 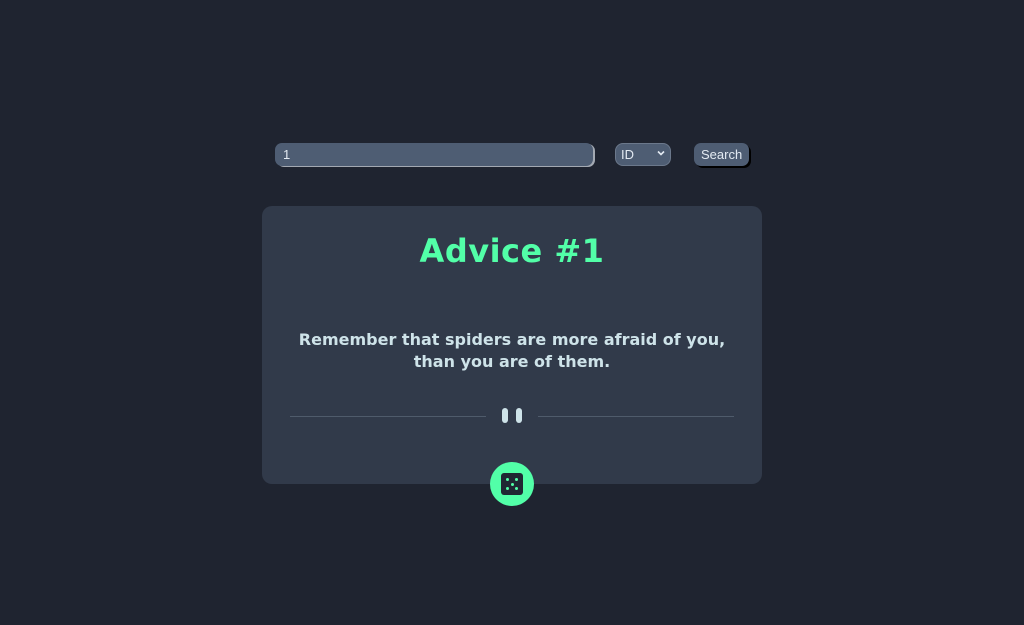 I want to click on dice-icon, so click(x=512, y=484).